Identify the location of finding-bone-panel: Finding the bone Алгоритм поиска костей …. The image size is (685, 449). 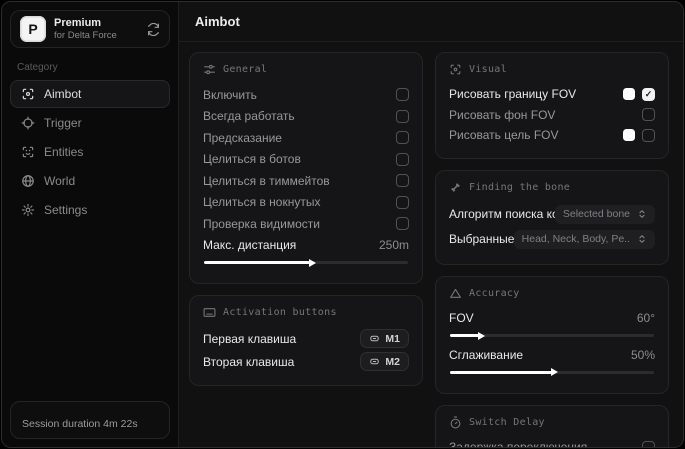
(552, 217).